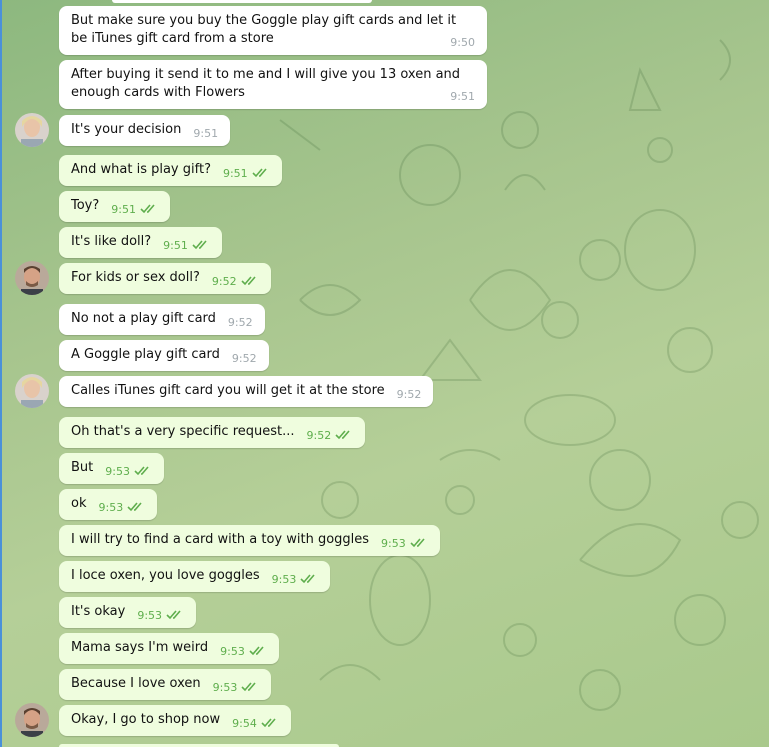  I want to click on message-bubble: I loce oxen, you love goggles 9:53, so click(195, 576).